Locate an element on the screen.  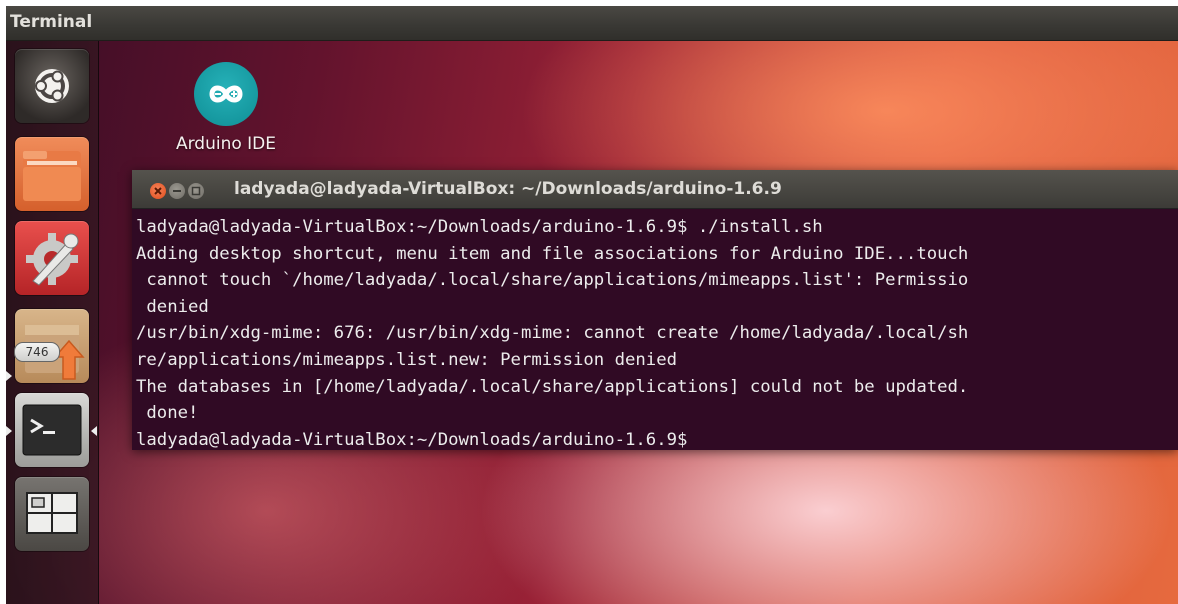
arduino-infinity-icon is located at coordinates (226, 94).